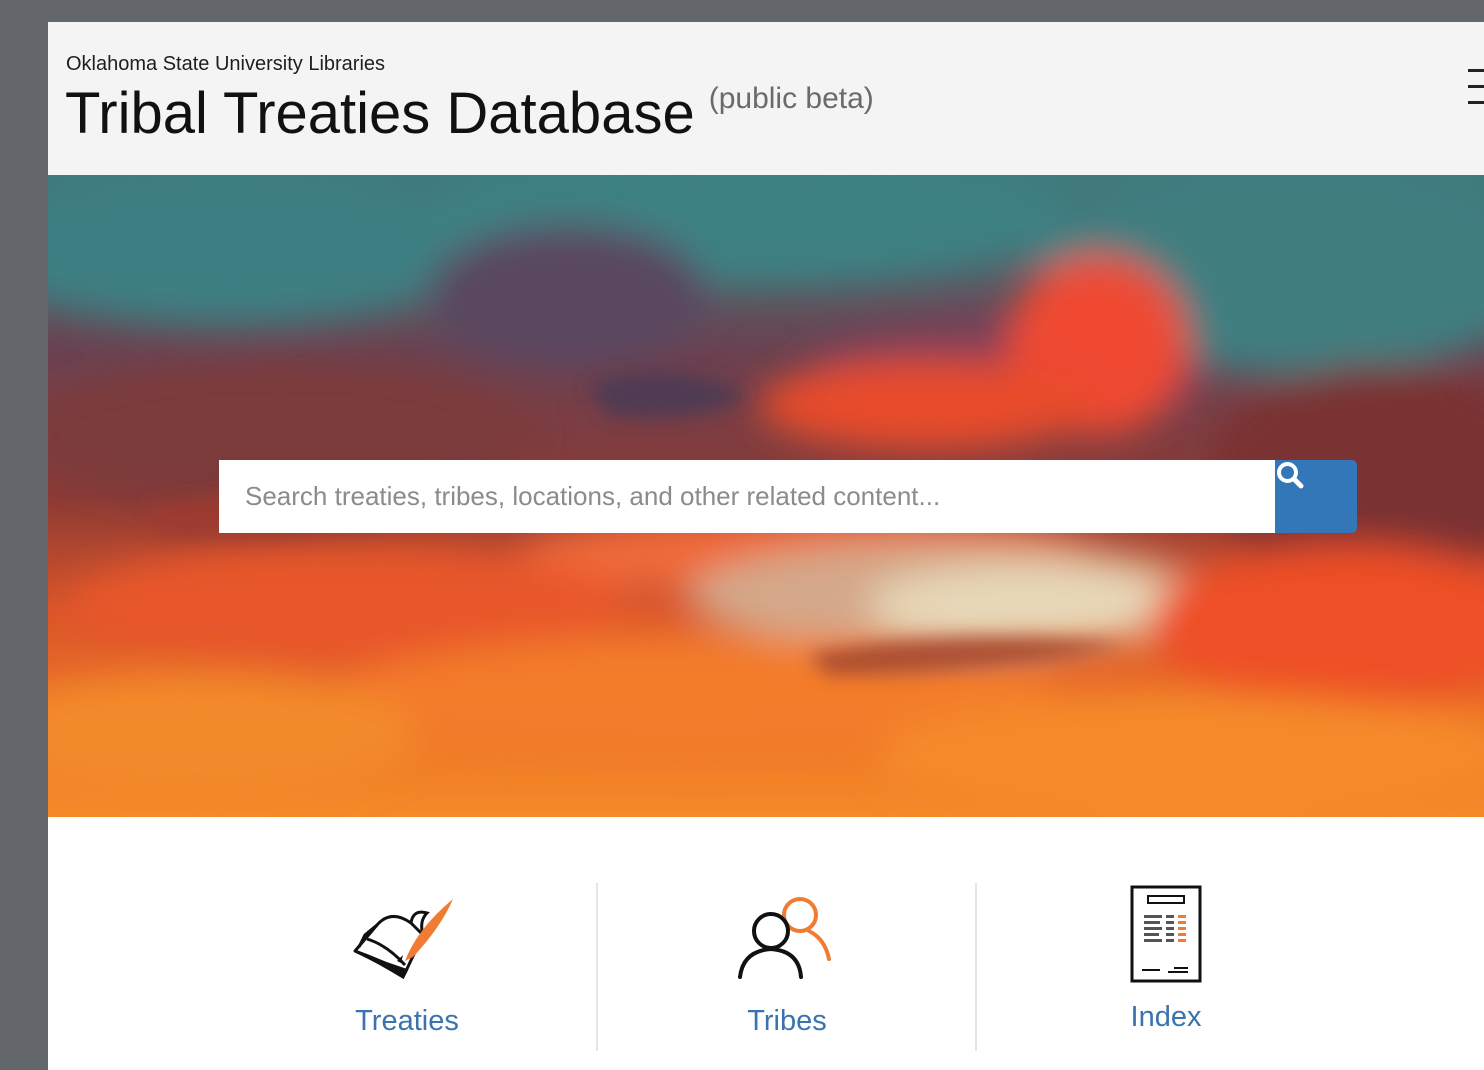  I want to click on card-index: Index, so click(1166, 943).